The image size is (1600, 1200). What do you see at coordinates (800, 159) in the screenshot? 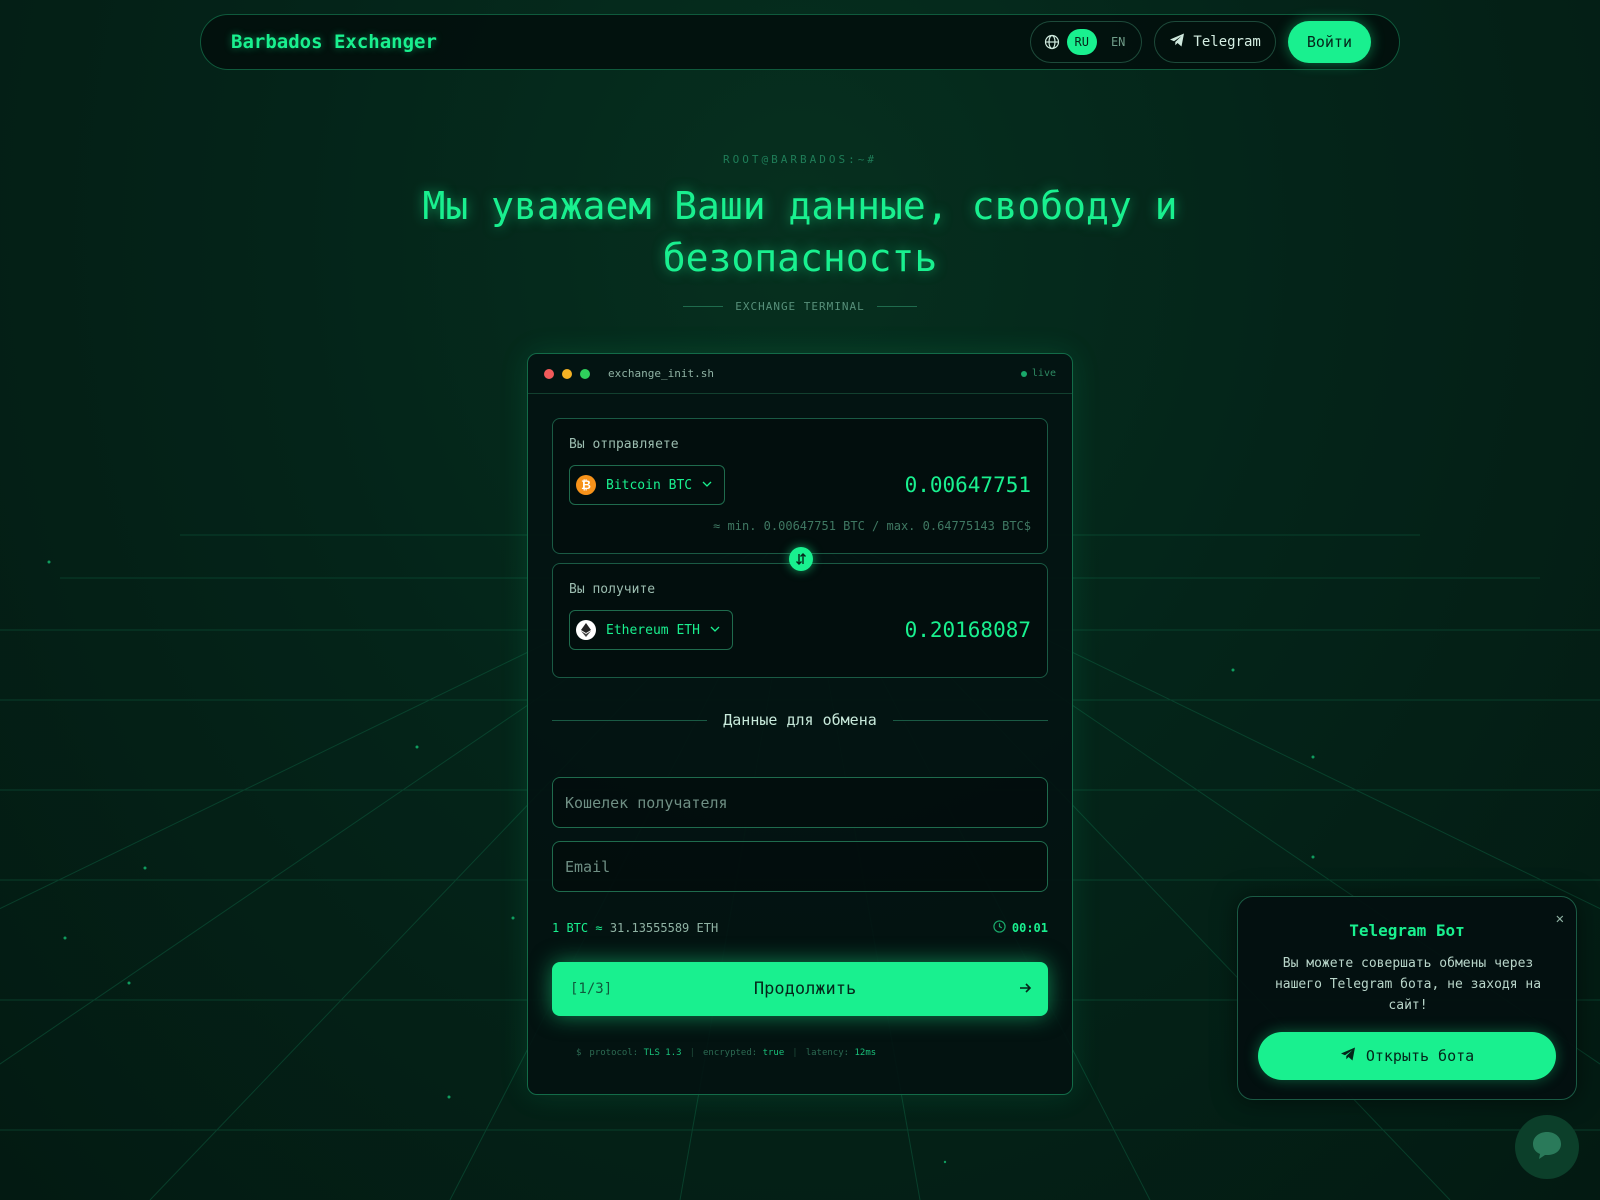
I see `terminal-prompt-text: ROOT@BARBADOS:~#` at bounding box center [800, 159].